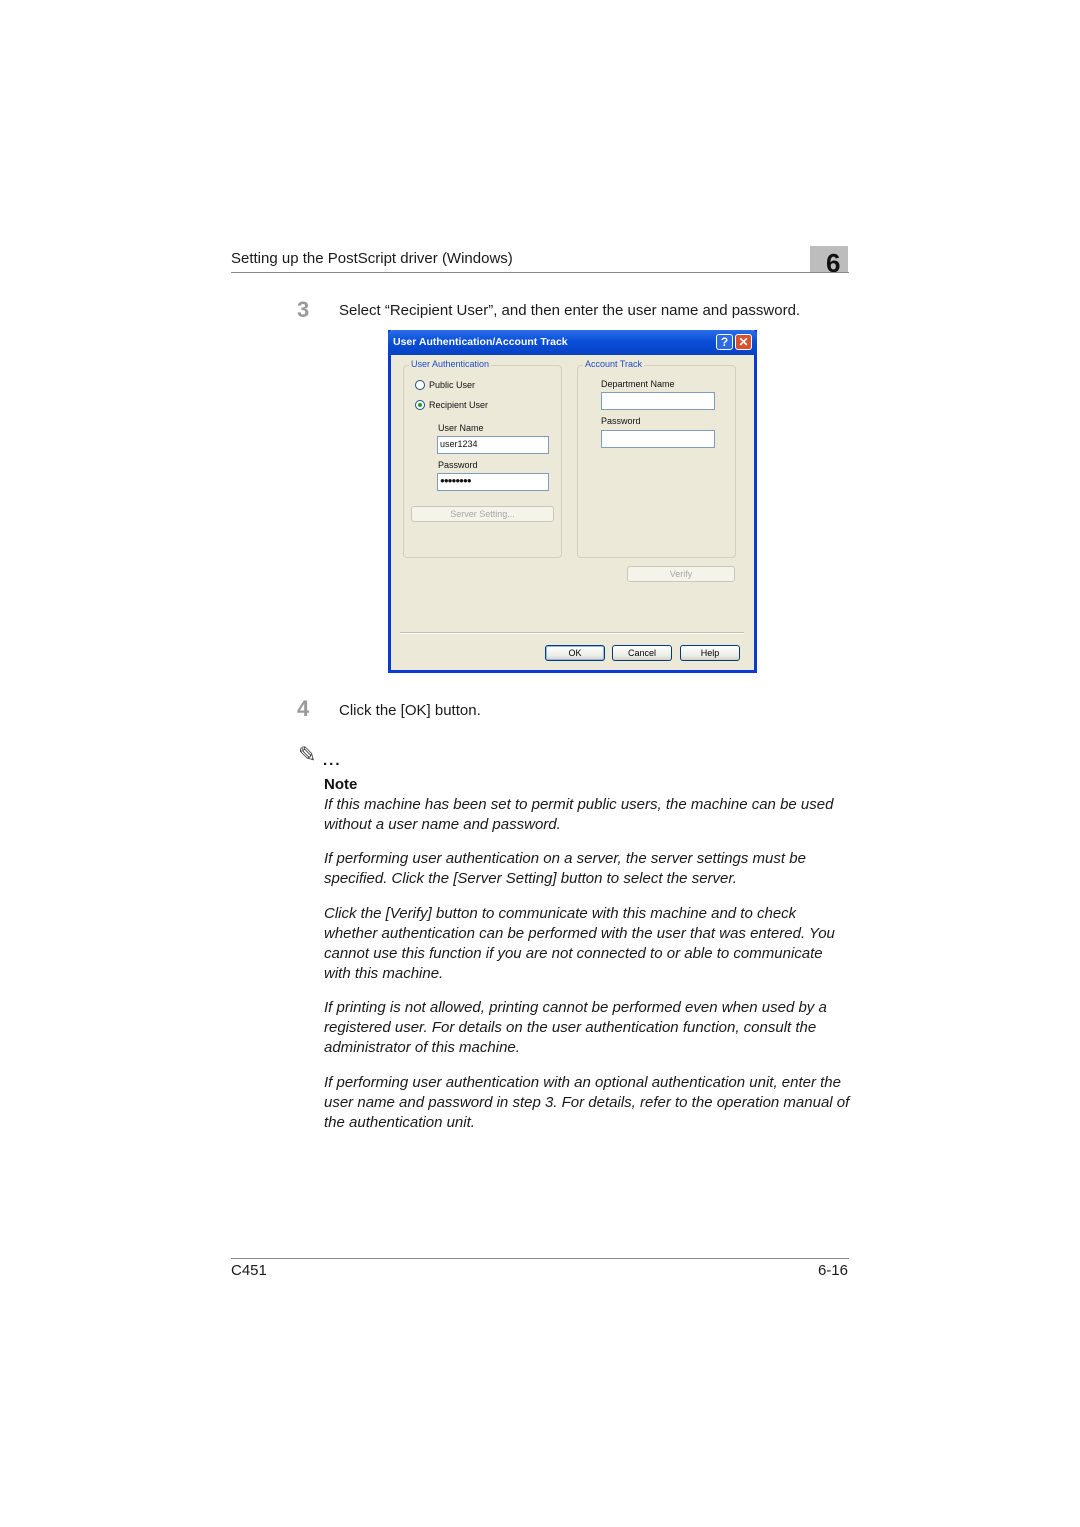 The height and width of the screenshot is (1527, 1080). What do you see at coordinates (540, 1258) in the screenshot?
I see `footer-divider` at bounding box center [540, 1258].